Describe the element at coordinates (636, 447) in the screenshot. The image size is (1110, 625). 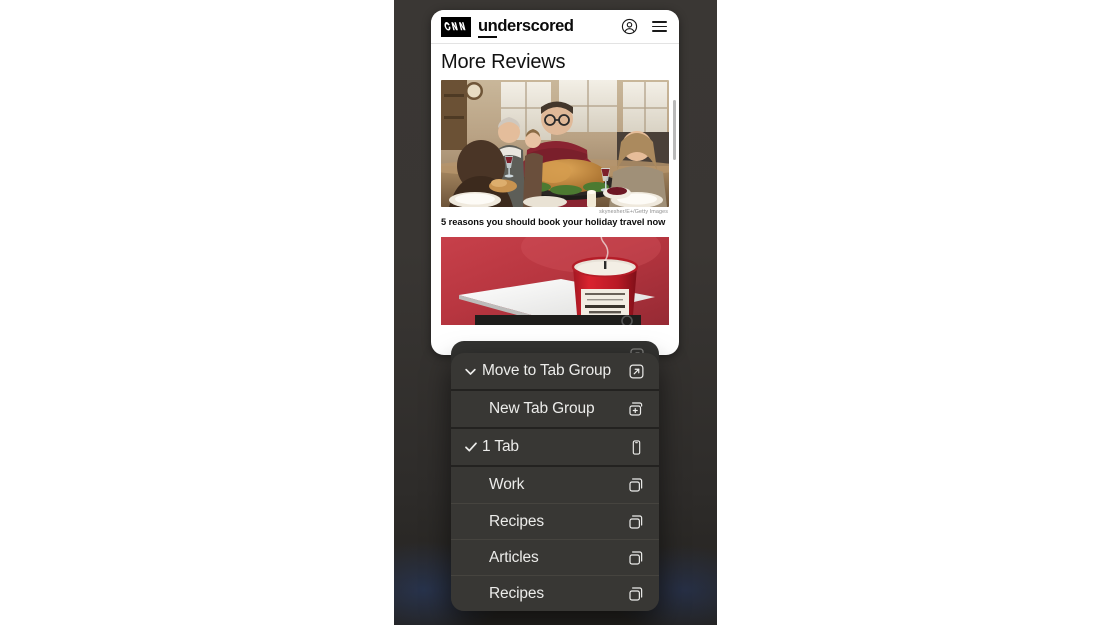
I see `phone-icon` at that location.